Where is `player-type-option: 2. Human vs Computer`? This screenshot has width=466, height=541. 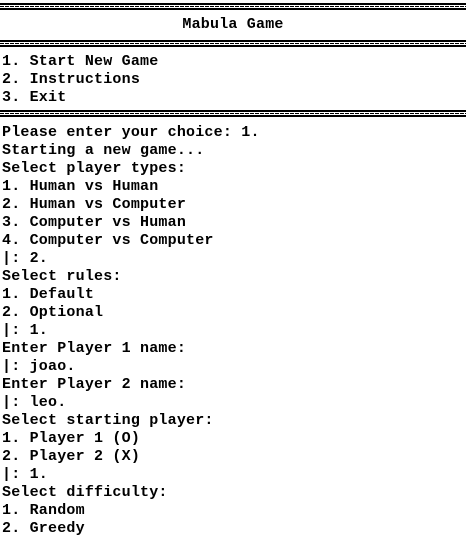
player-type-option: 2. Human vs Computer is located at coordinates (94, 204).